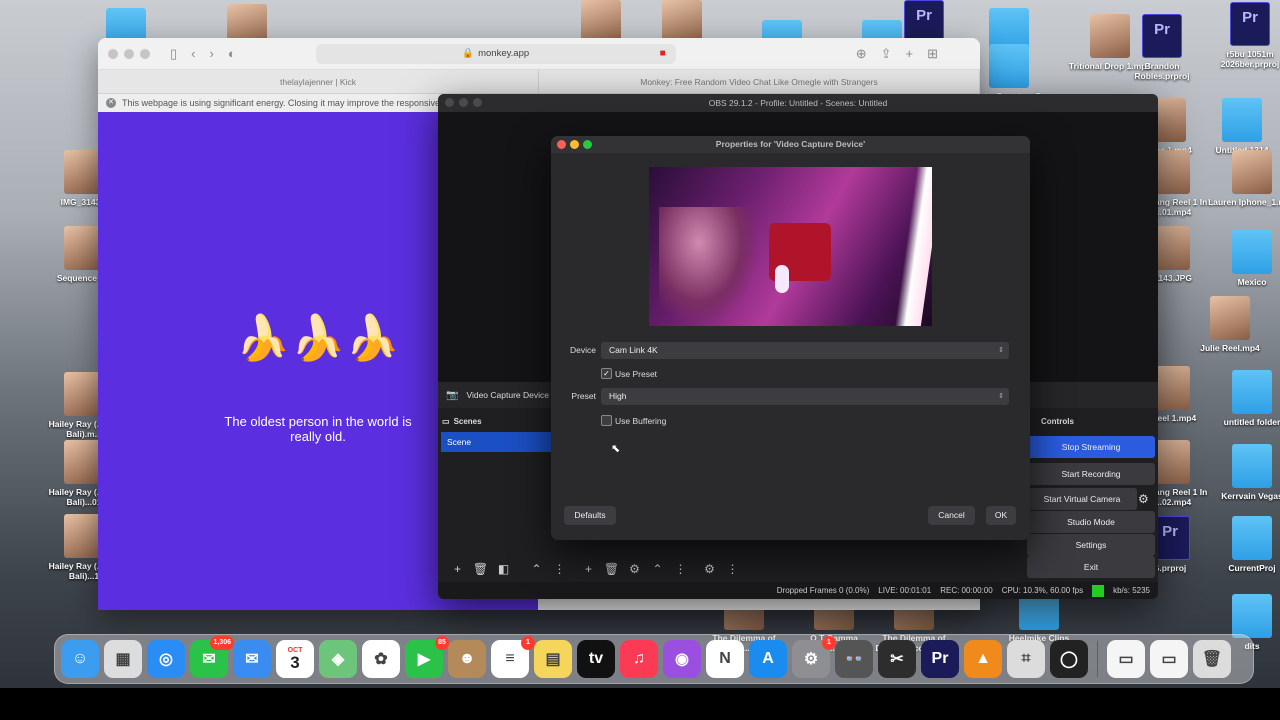 This screenshot has width=1280, height=720. I want to click on remove-source-icon: 🗑, so click(611, 569).